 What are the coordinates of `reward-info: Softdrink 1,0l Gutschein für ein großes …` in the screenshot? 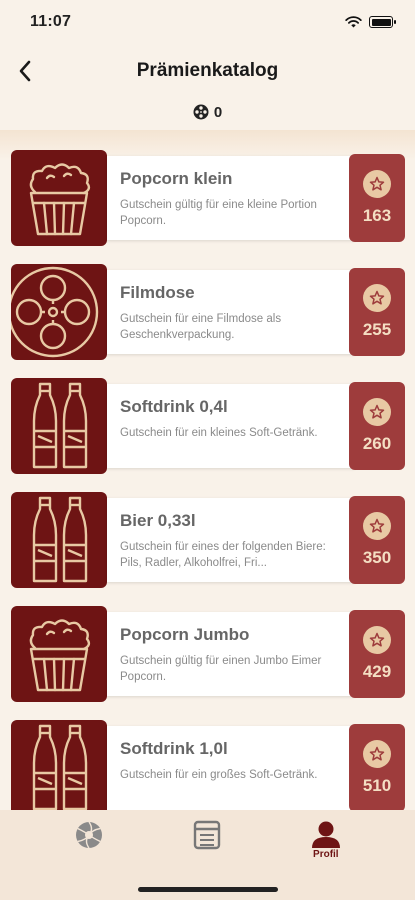 It's located at (231, 768).